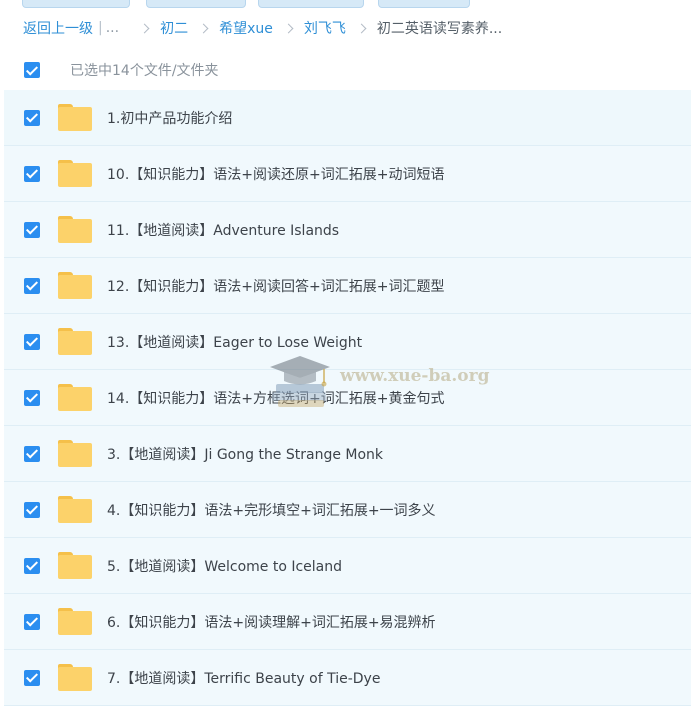 The height and width of the screenshot is (711, 691). What do you see at coordinates (271, 622) in the screenshot?
I see `file-name: 6.【知识能力】语法+阅读理解+词汇拓展+易混辨析` at bounding box center [271, 622].